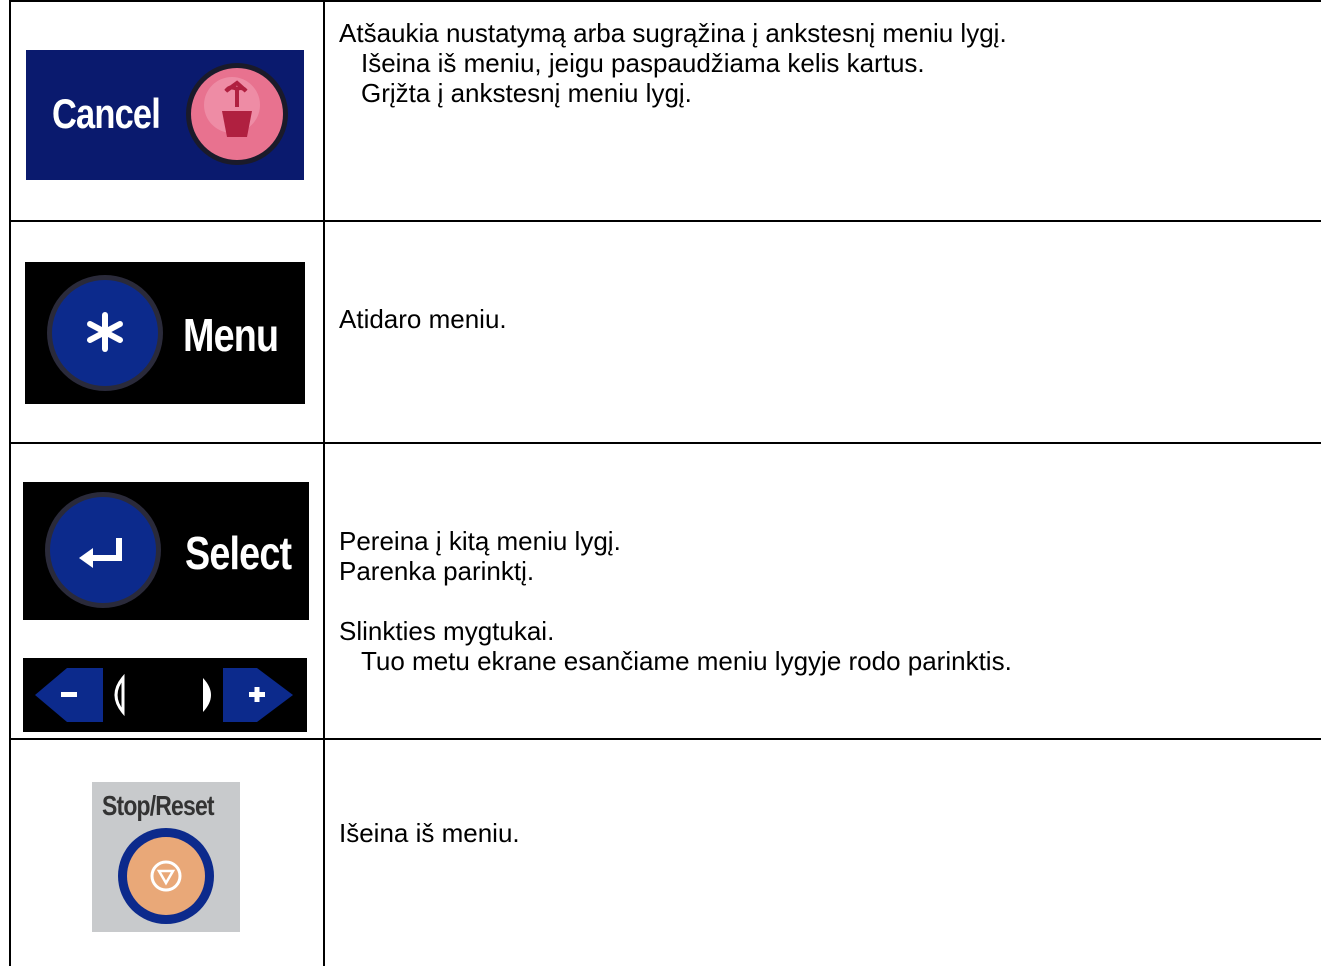  Describe the element at coordinates (158, 805) in the screenshot. I see `stop-reset-label: Stop/Reset` at that location.